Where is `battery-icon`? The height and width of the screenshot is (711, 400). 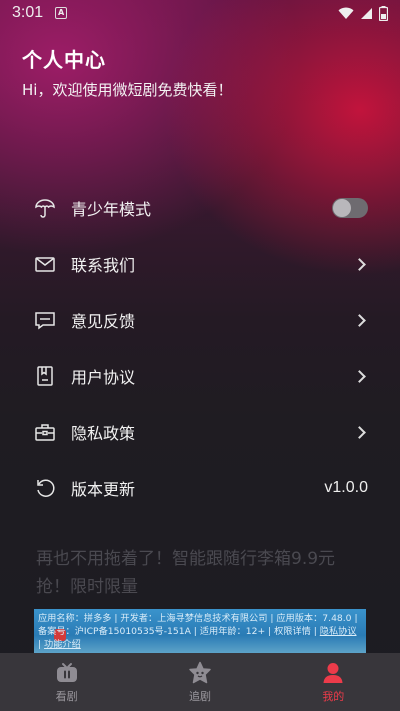
battery-icon is located at coordinates (383, 13).